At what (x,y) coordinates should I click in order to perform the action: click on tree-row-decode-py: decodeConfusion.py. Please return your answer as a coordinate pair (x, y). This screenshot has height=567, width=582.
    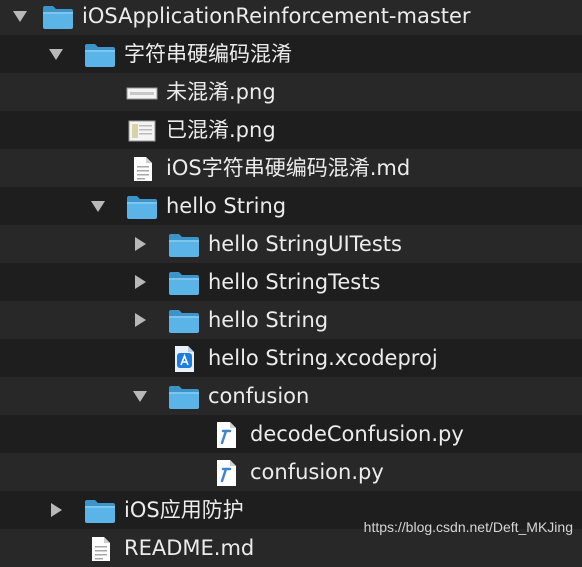
    Looking at the image, I should click on (291, 434).